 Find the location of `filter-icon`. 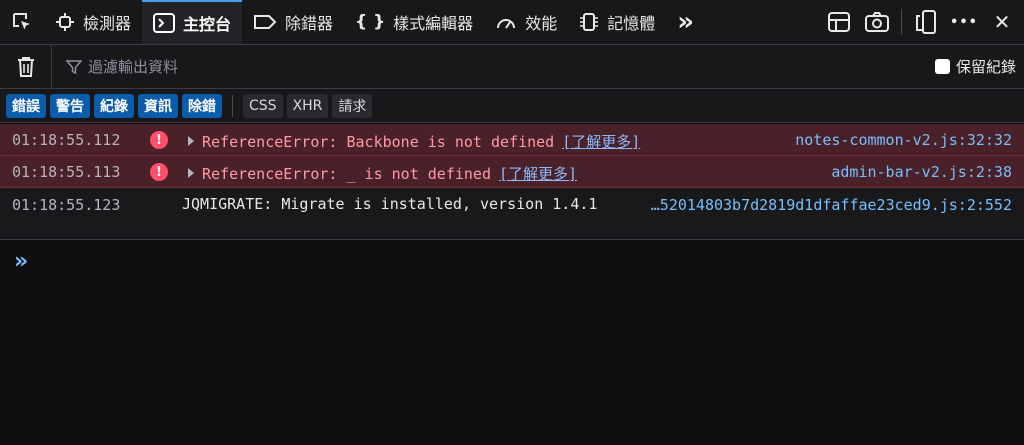

filter-icon is located at coordinates (74, 66).